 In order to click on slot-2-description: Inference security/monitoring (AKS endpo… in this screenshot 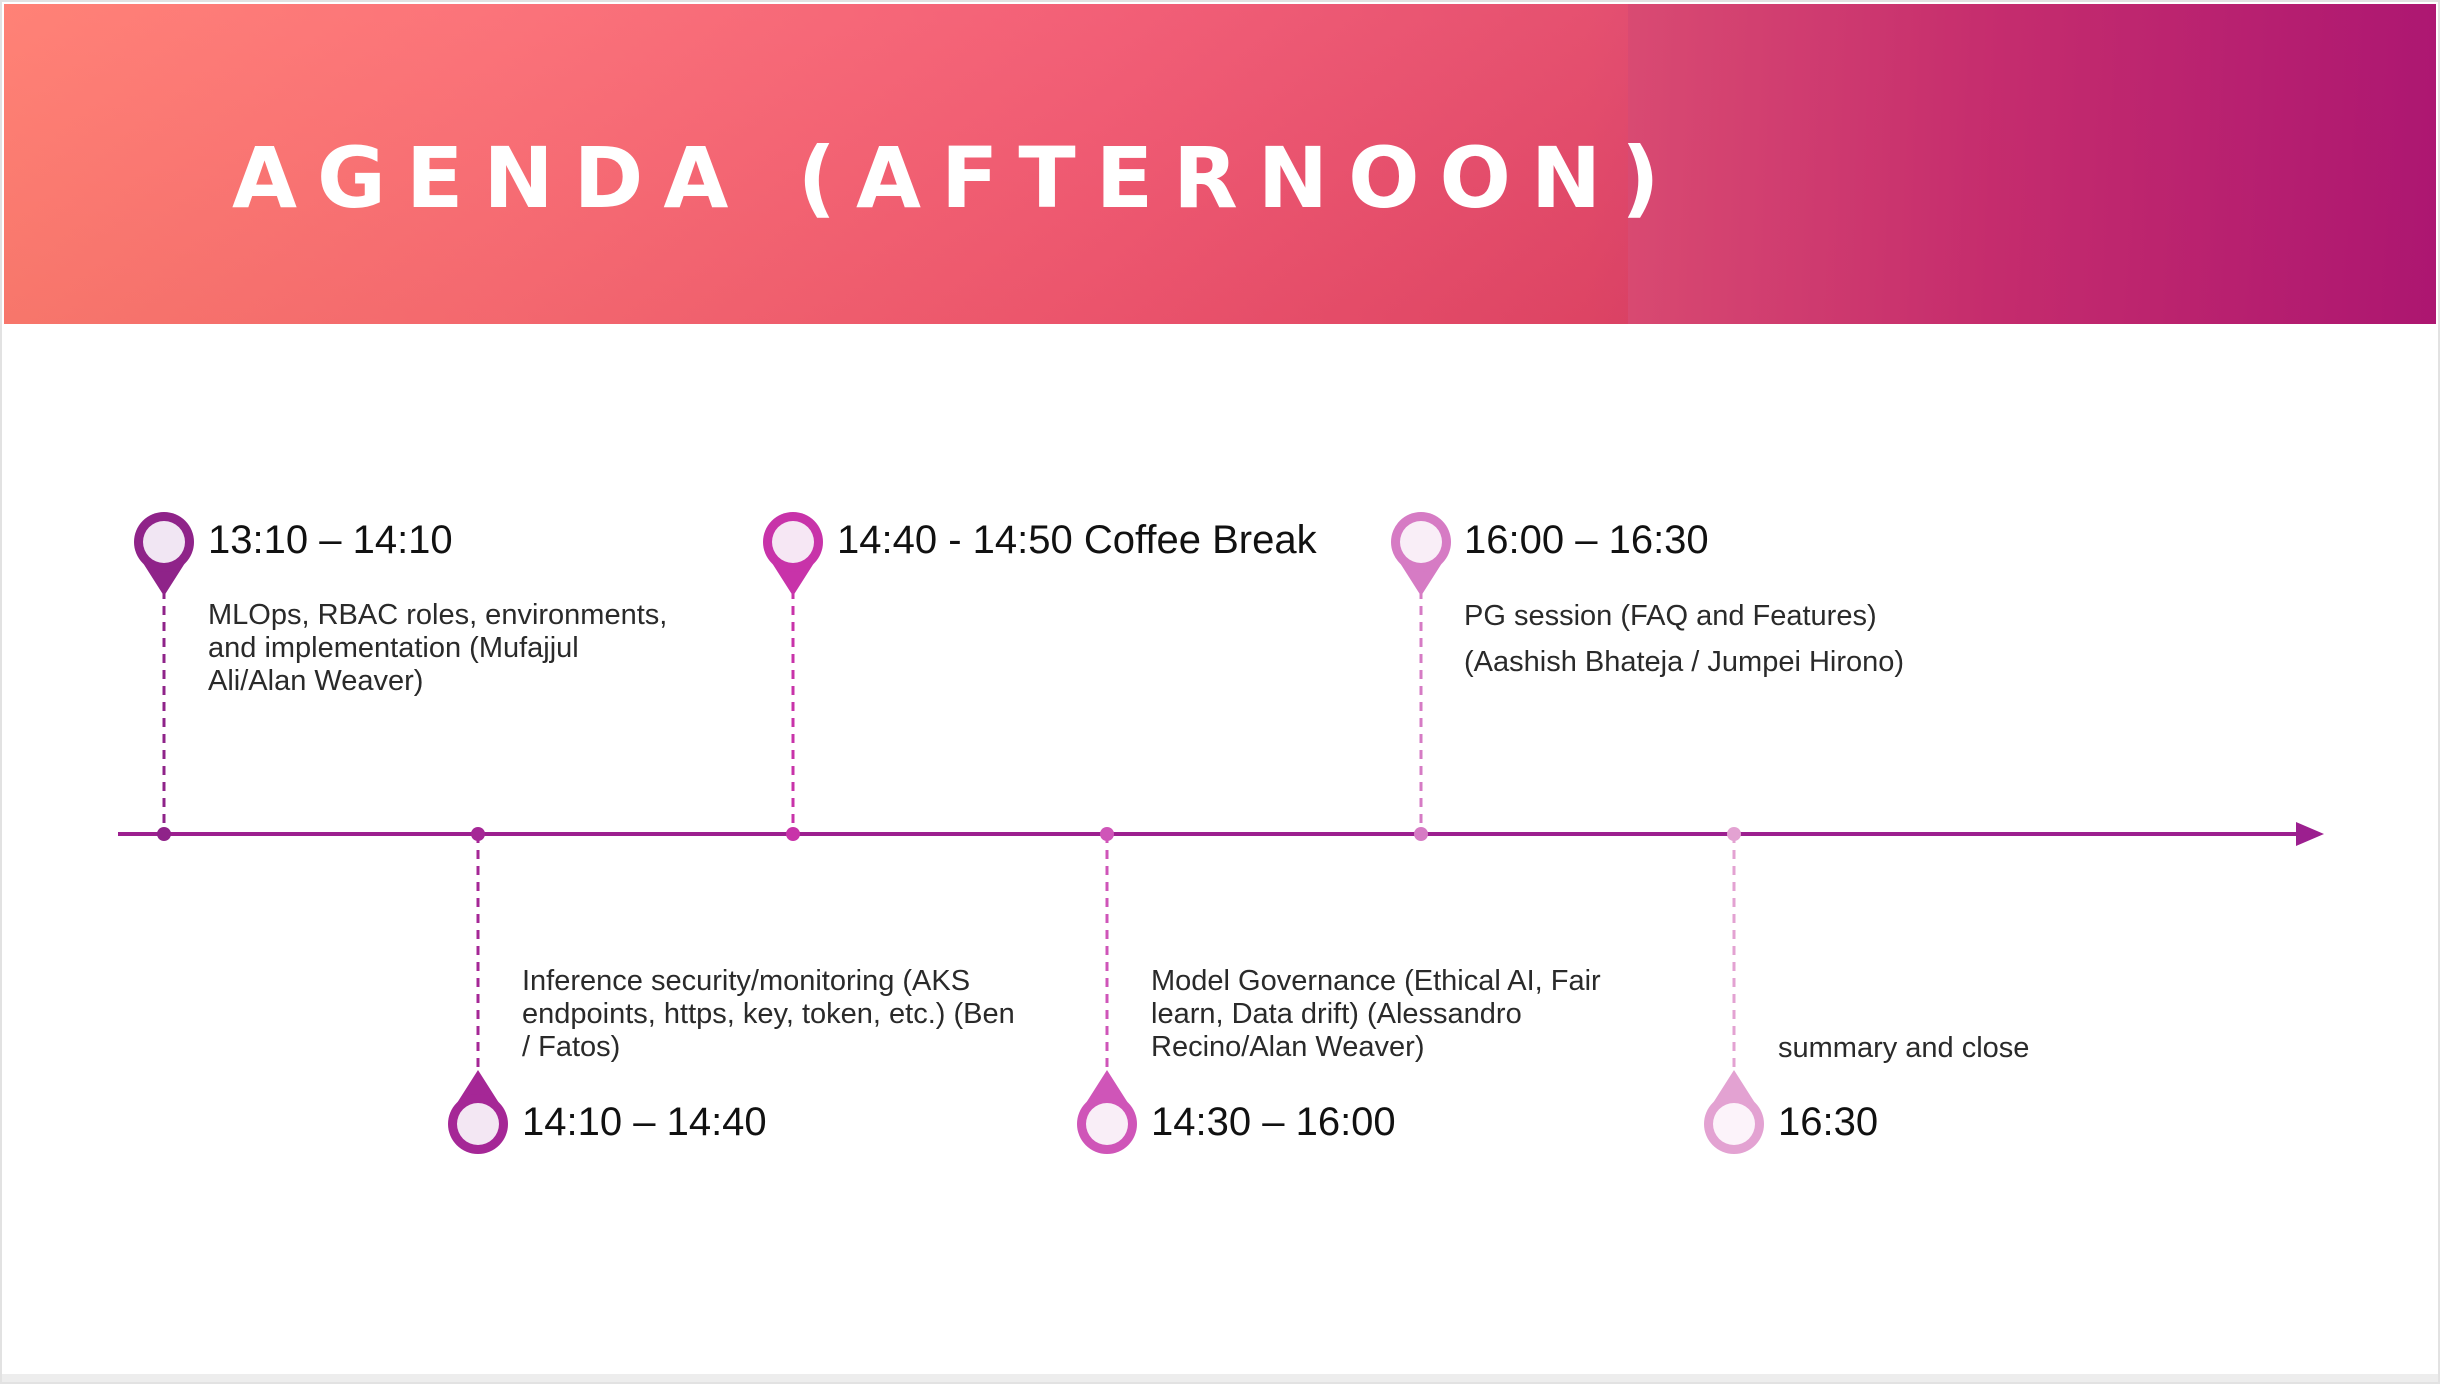, I will do `click(768, 1014)`.